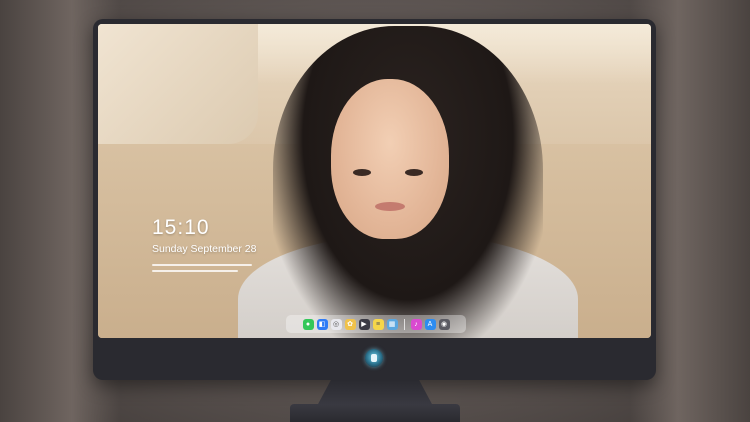 Image resolution: width=750 pixels, height=422 pixels. Describe the element at coordinates (178, 84) in the screenshot. I see `wallpaper-sofa` at that location.